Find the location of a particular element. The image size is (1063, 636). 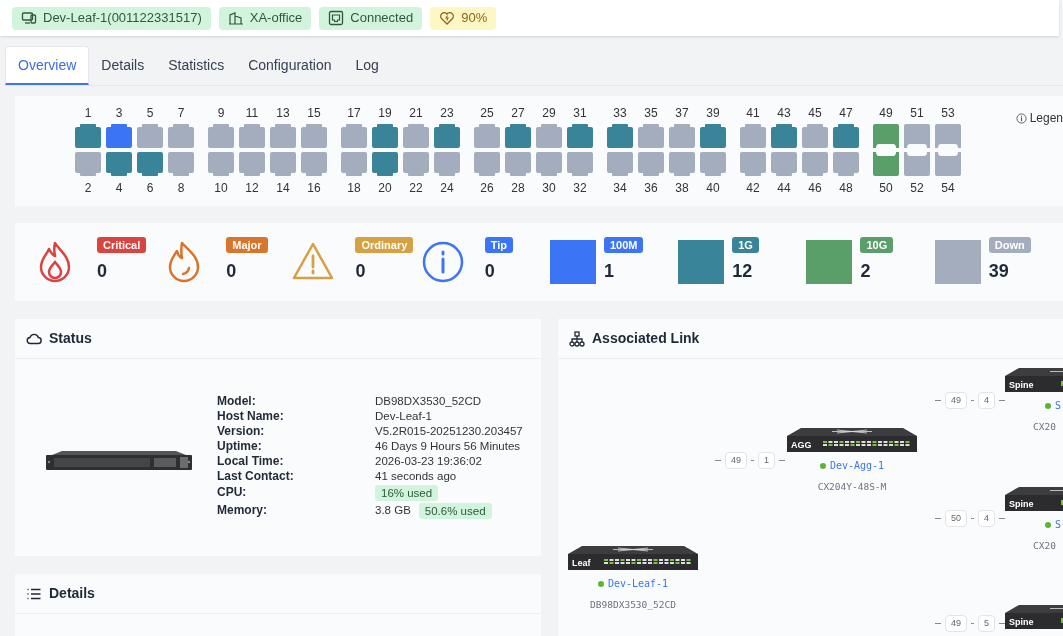

port-number: 3 is located at coordinates (119, 113).